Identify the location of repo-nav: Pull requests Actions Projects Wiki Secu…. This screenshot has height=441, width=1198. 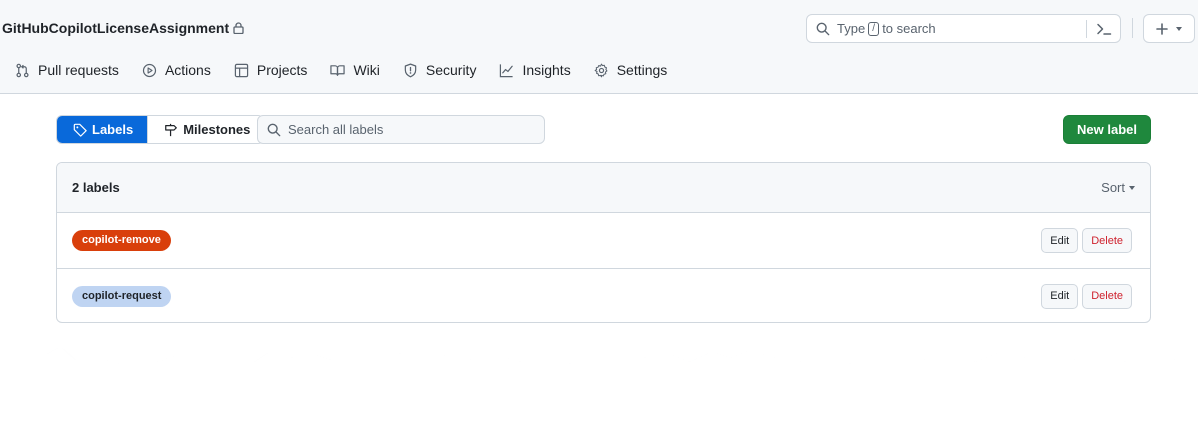
(341, 70).